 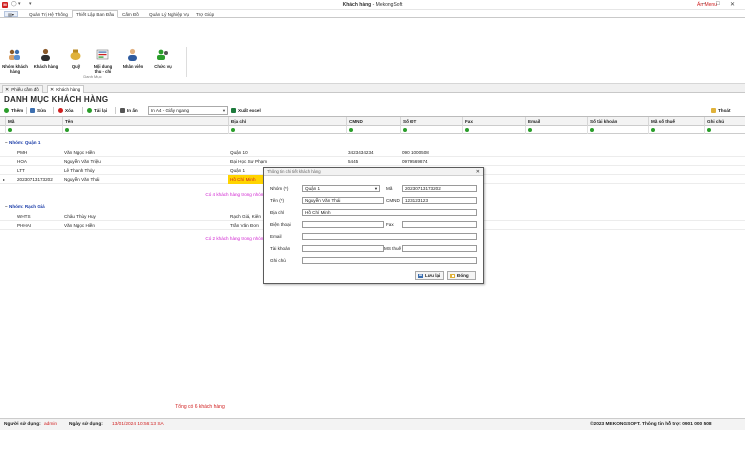 What do you see at coordinates (389, 188) in the screenshot?
I see `label-ma: Mã` at bounding box center [389, 188].